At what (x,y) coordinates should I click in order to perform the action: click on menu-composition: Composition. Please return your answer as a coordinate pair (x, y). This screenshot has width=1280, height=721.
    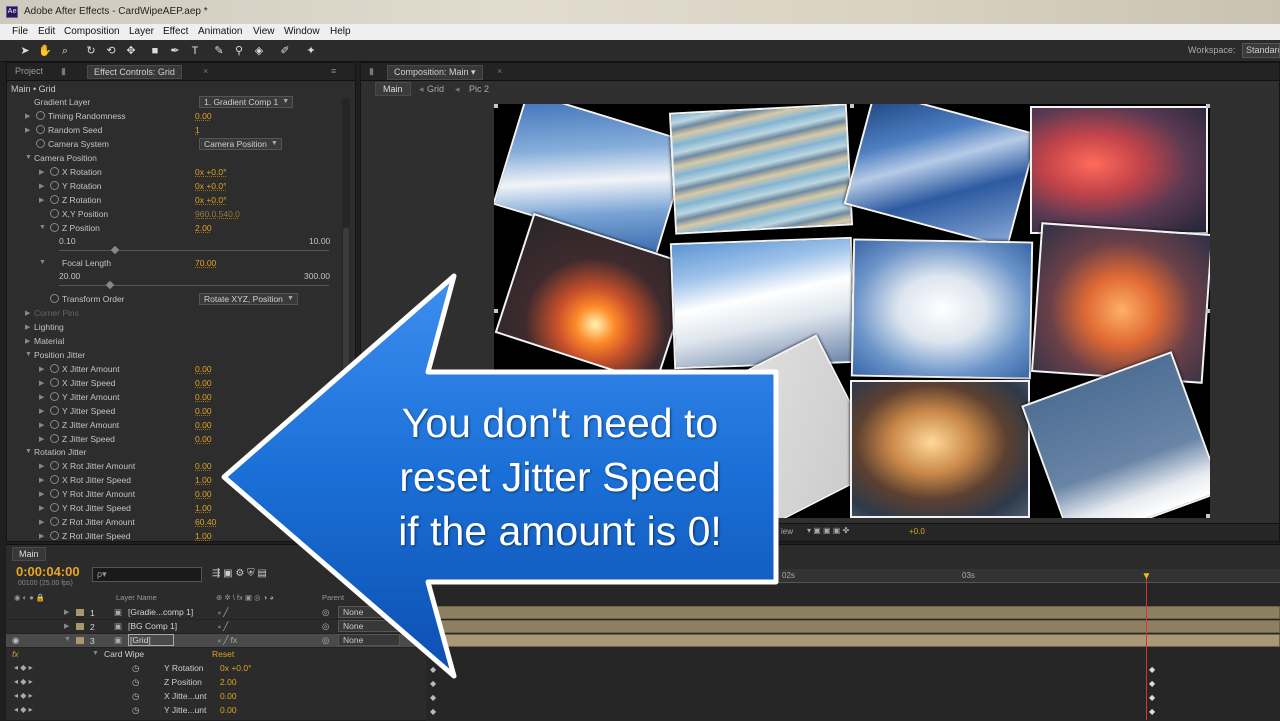
    Looking at the image, I should click on (92, 31).